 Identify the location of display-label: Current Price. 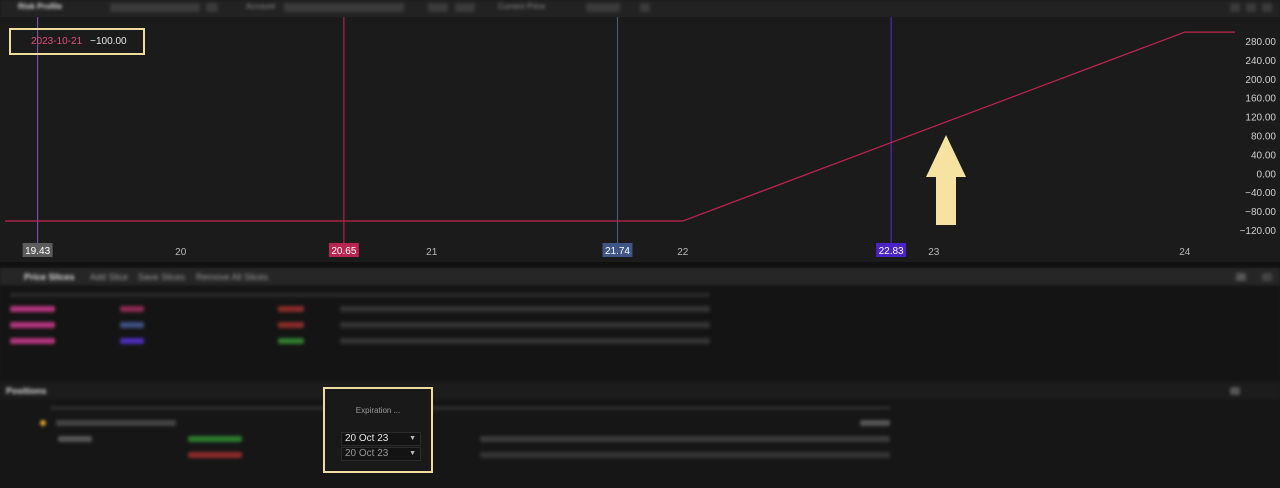
(522, 6).